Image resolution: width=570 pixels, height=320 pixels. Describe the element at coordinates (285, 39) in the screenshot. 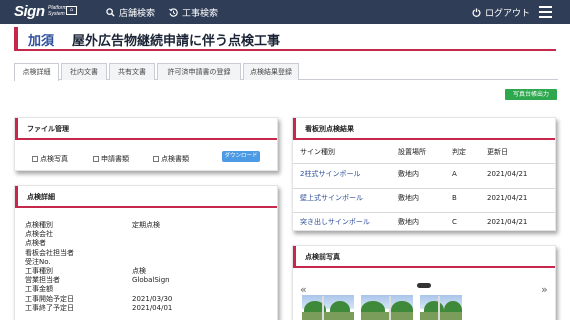

I see `page-title-bar: 加須 屋外広告物継続申請に伴う点検工事` at that location.